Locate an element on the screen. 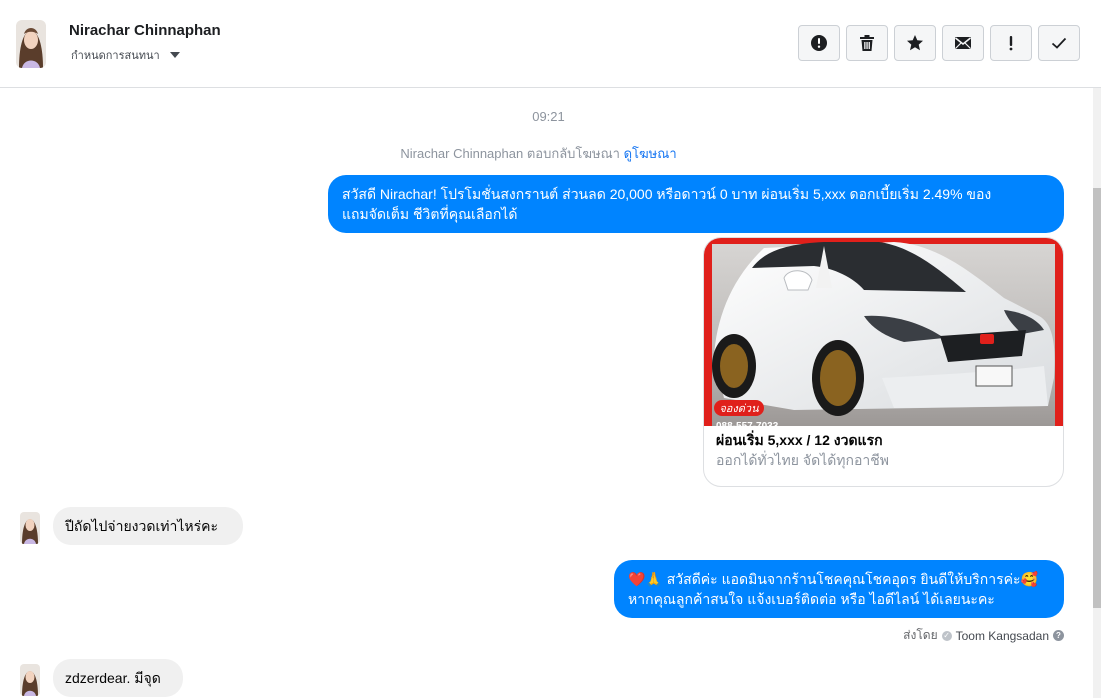 Image resolution: width=1101 pixels, height=698 pixels. ad-car-image: จองด่วน 088-557-7033 is located at coordinates (883, 332).